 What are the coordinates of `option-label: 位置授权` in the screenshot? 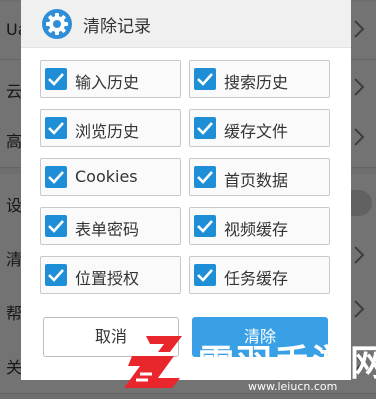 It's located at (107, 278).